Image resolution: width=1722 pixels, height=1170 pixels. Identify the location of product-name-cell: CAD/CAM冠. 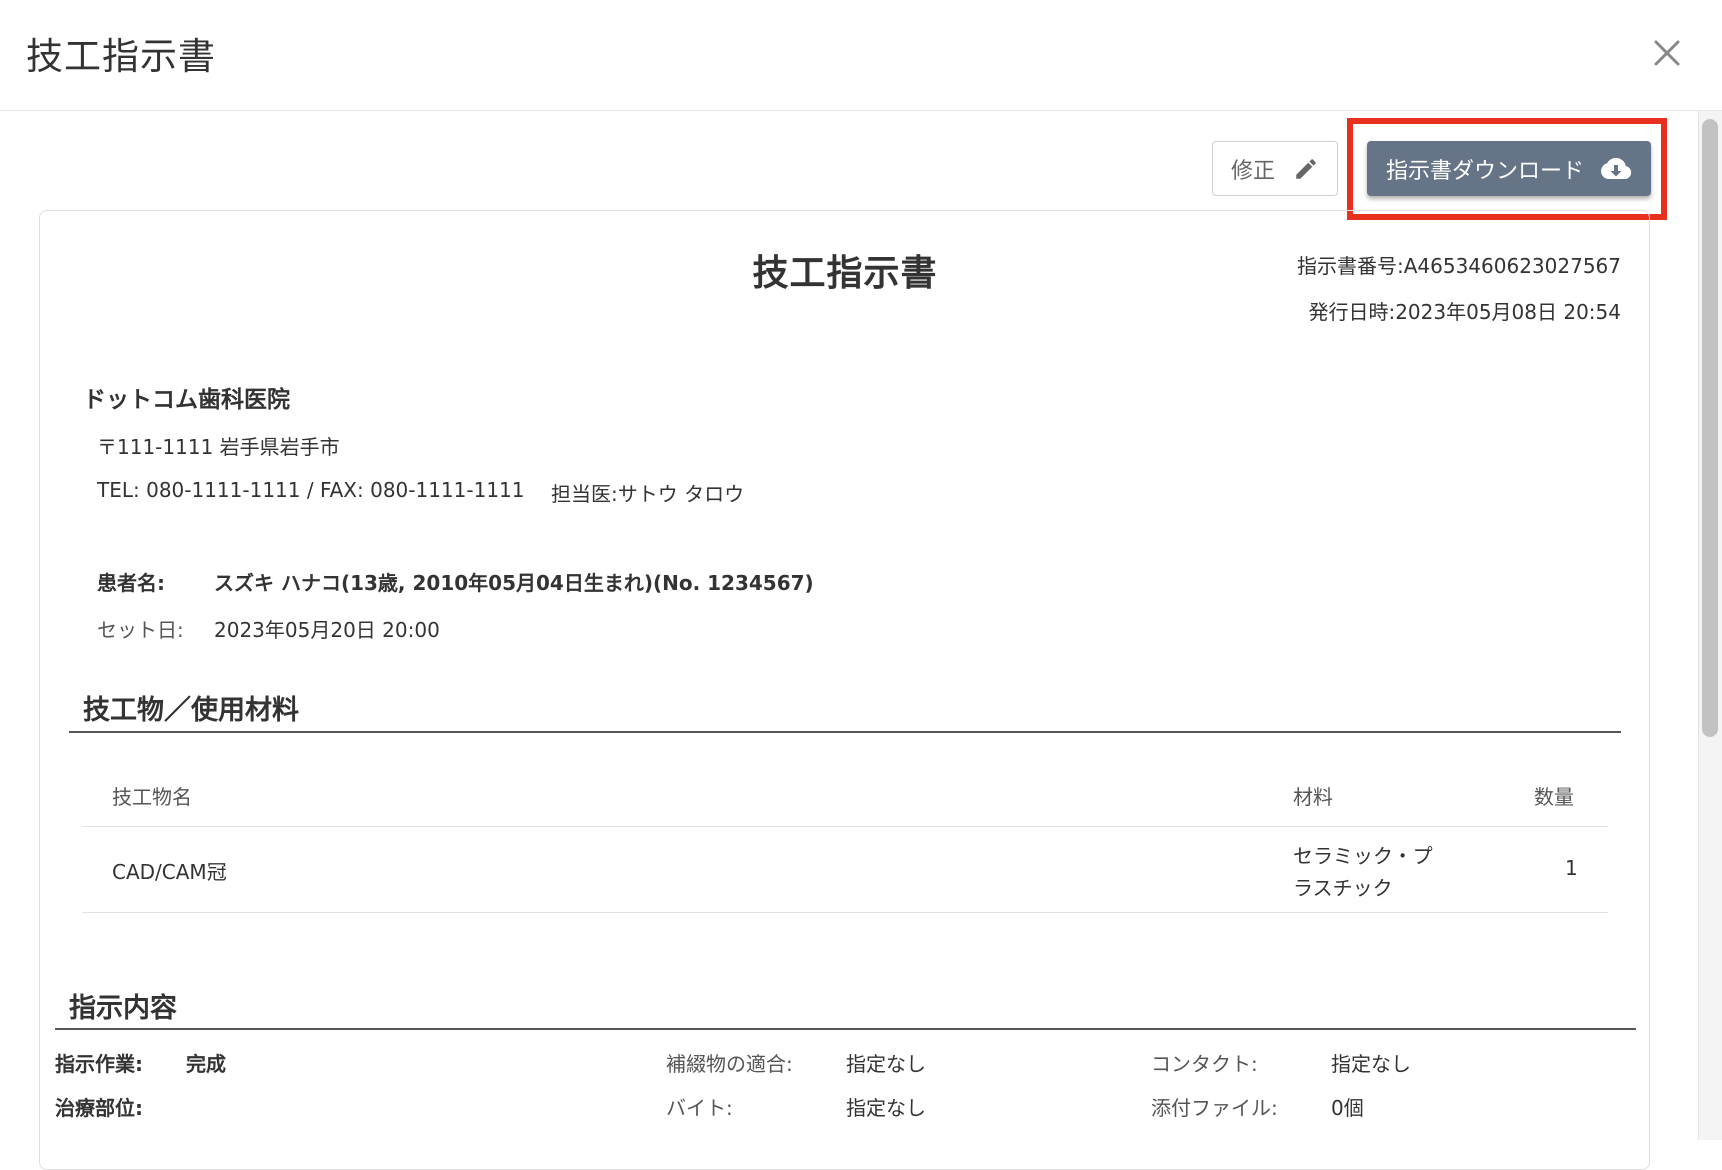
(169, 872).